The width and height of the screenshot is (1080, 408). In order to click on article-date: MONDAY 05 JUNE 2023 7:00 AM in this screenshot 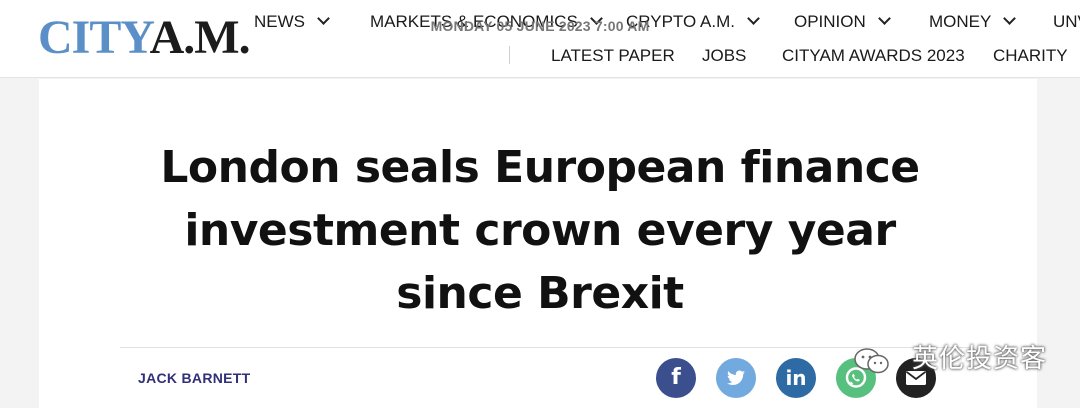, I will do `click(540, 26)`.